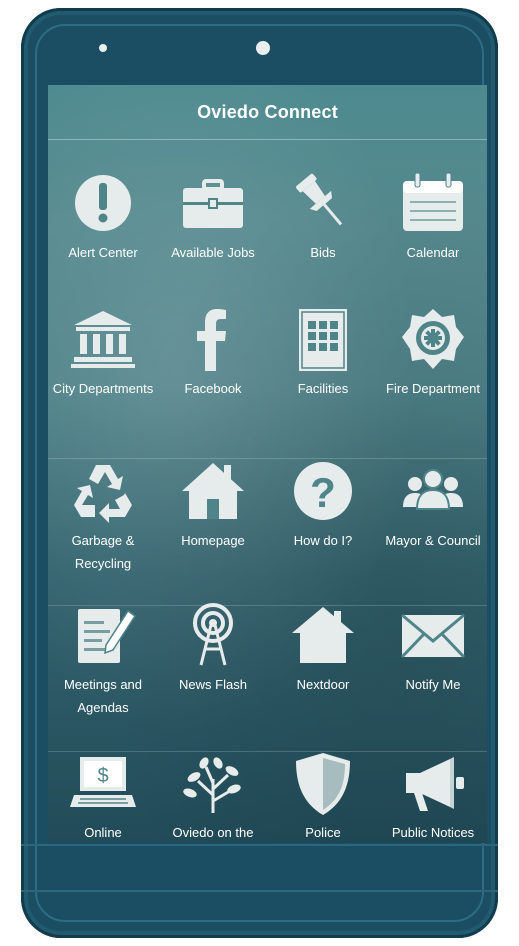  What do you see at coordinates (103, 832) in the screenshot?
I see `tile-label: Online` at bounding box center [103, 832].